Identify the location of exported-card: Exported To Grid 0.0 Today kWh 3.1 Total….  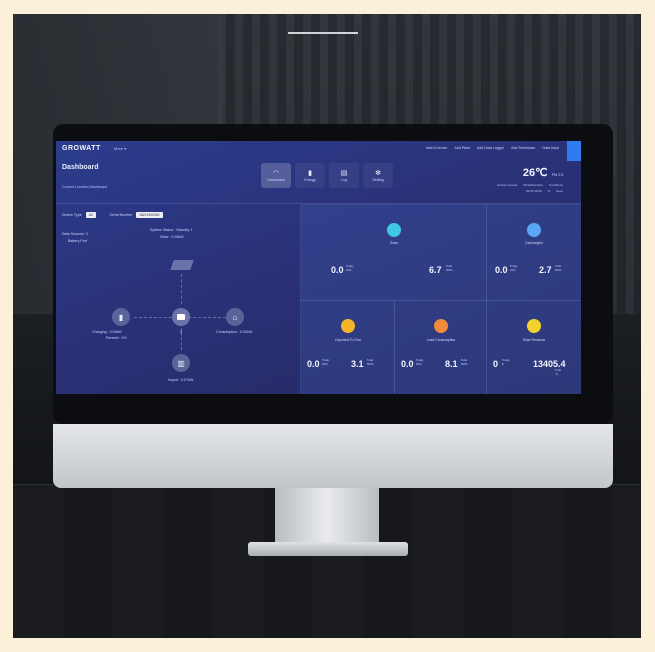
(347, 347).